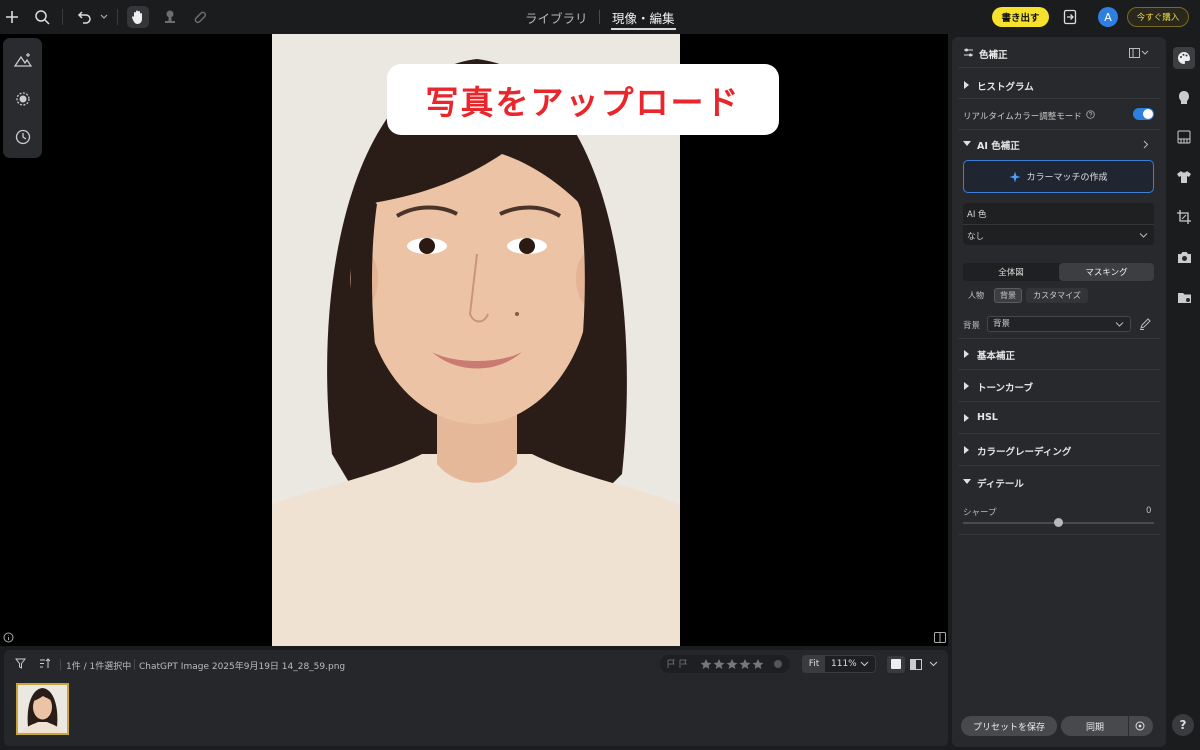 This screenshot has height=750, width=1200. What do you see at coordinates (42, 17) in the screenshot?
I see `search-icon` at bounding box center [42, 17].